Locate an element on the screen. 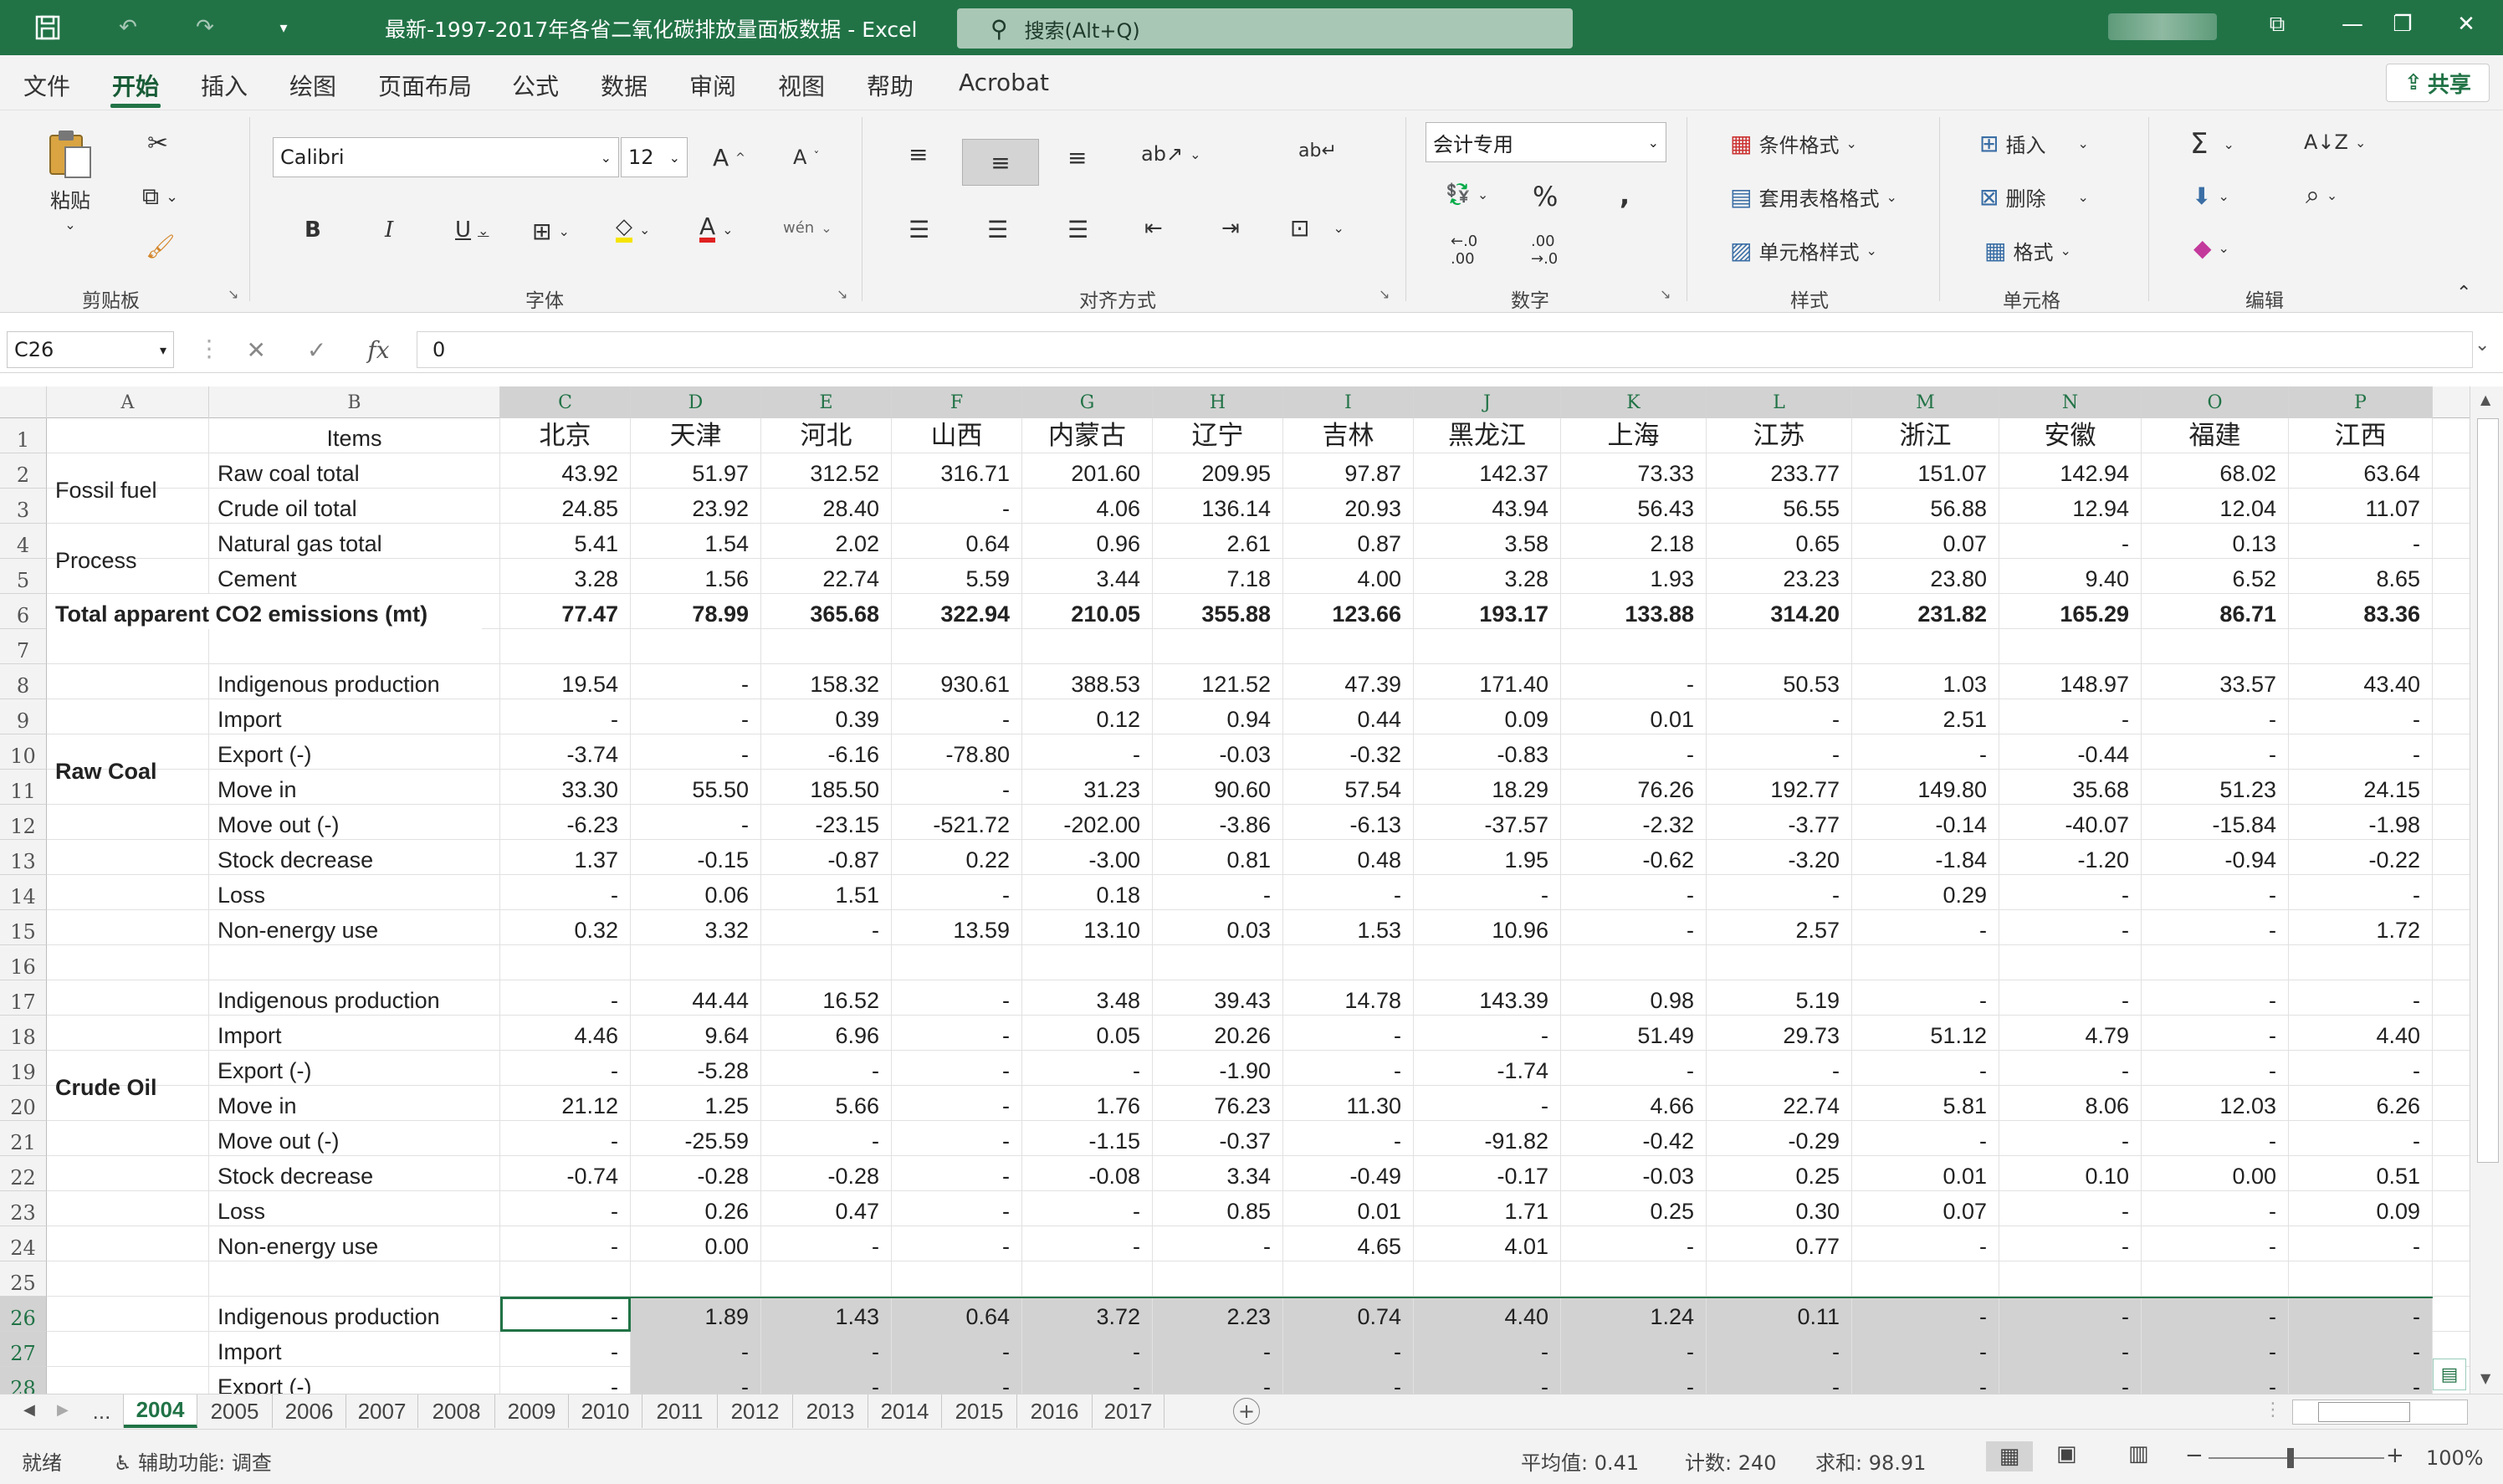 The image size is (2503, 1484). paste-button: 粘贴 ⌄ is located at coordinates (70, 180).